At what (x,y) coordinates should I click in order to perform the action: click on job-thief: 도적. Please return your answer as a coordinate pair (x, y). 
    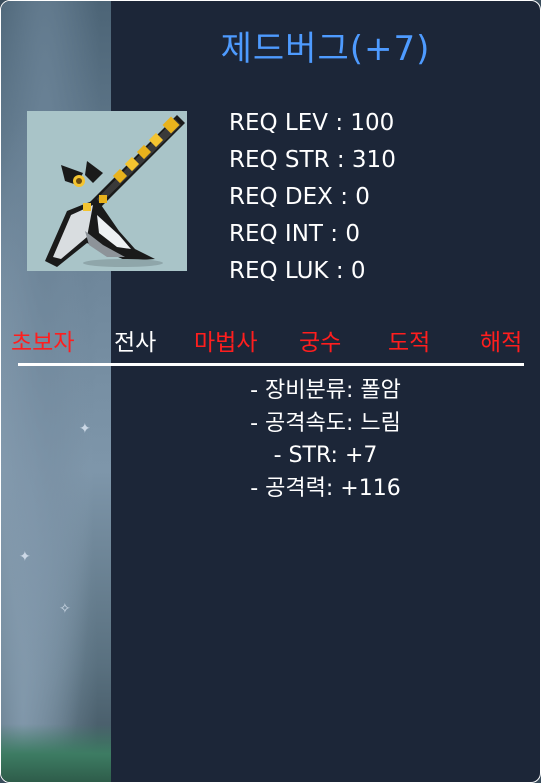
    Looking at the image, I should click on (409, 343).